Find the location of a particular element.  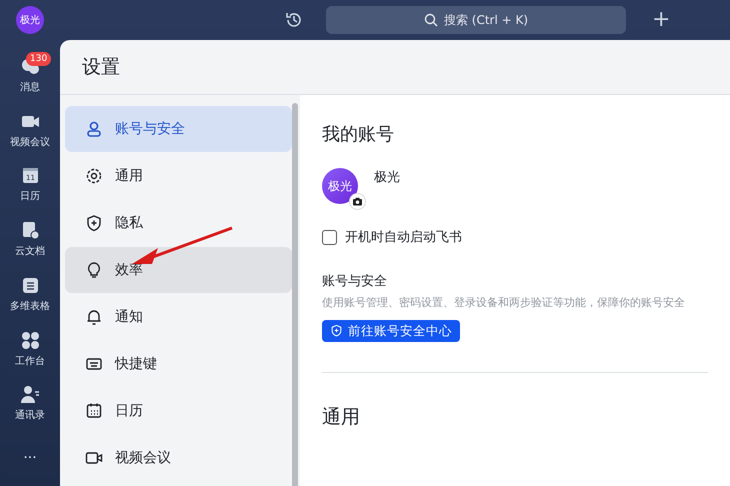

settings-menu-item: 通知 is located at coordinates (178, 317).